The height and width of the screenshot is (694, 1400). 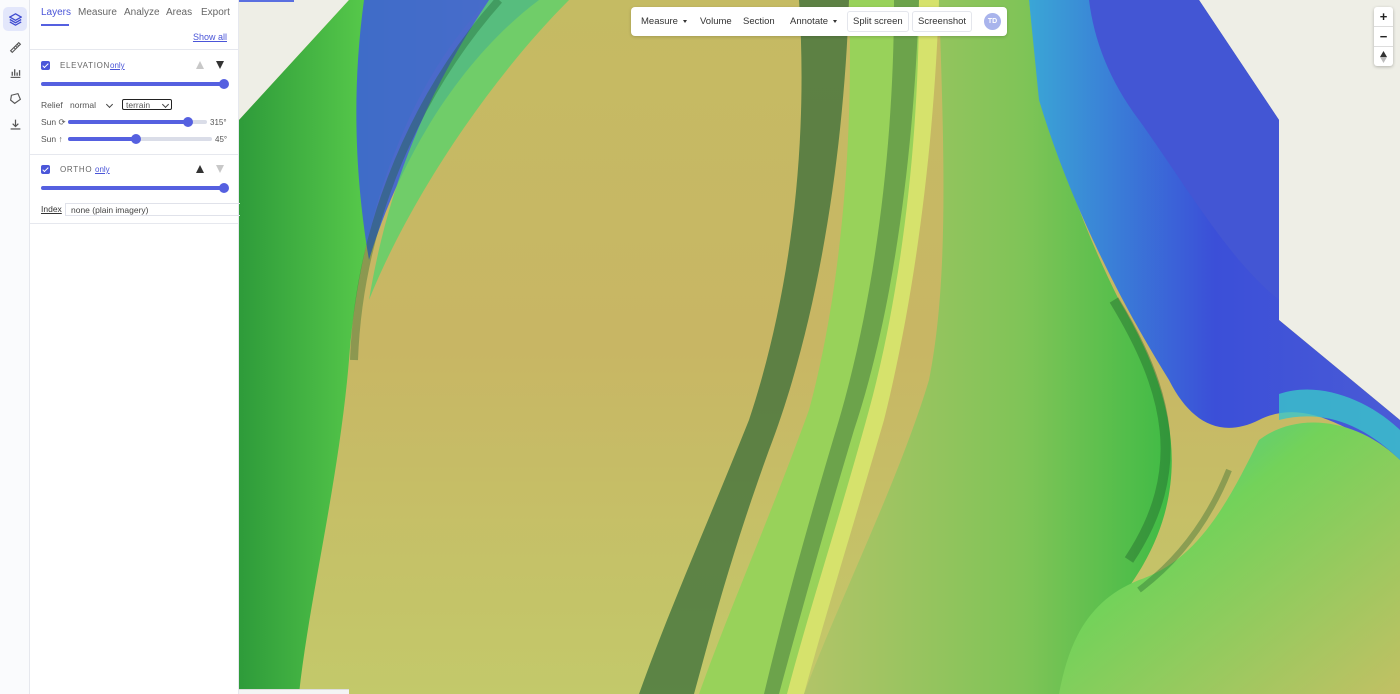 What do you see at coordinates (55, 25) in the screenshot?
I see `active-tab-indicator` at bounding box center [55, 25].